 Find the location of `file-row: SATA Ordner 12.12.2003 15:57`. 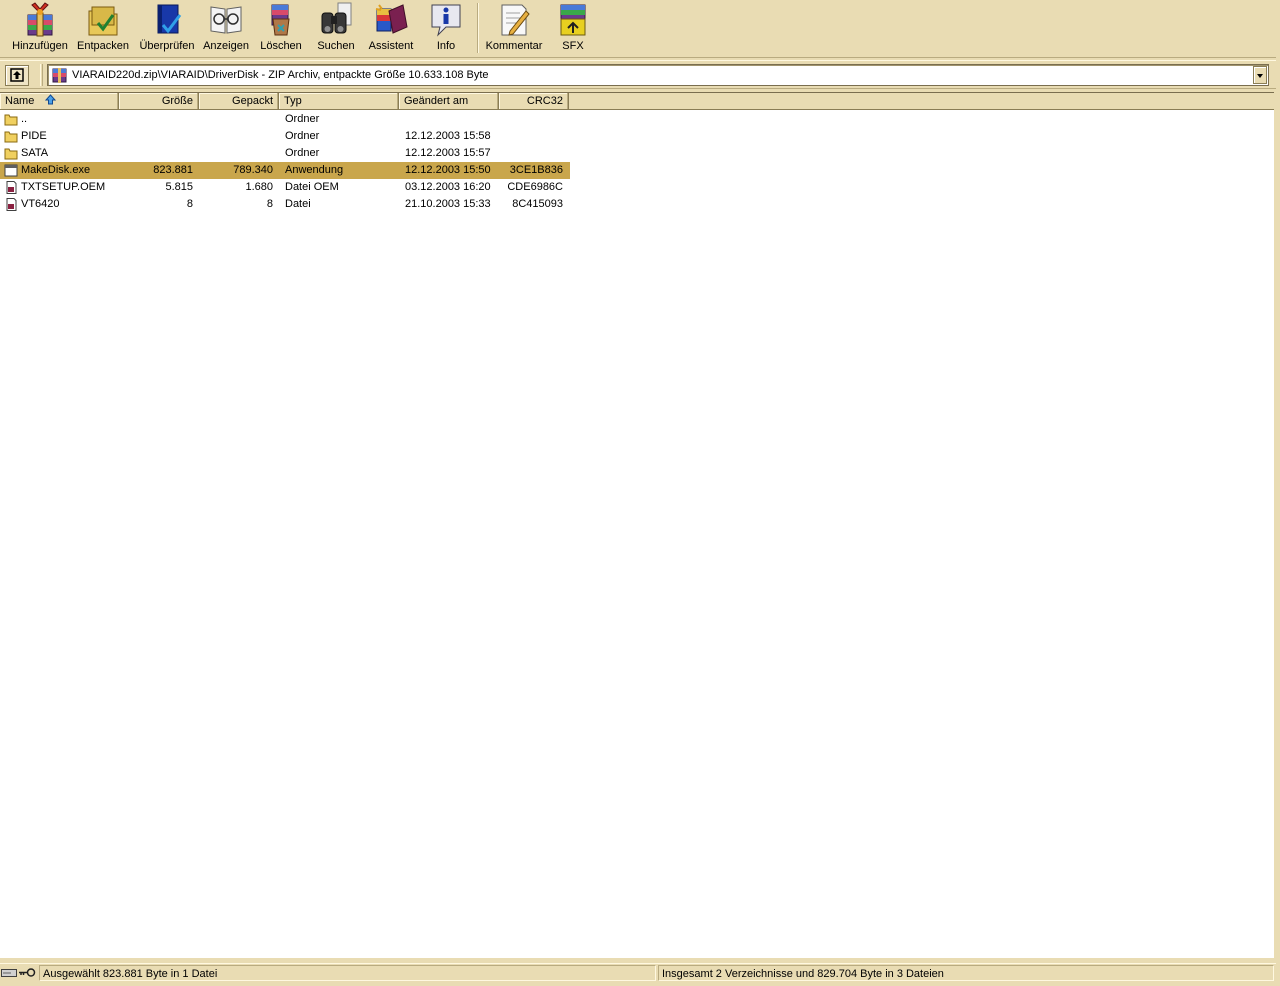

file-row: SATA Ordner 12.12.2003 15:57 is located at coordinates (285, 153).